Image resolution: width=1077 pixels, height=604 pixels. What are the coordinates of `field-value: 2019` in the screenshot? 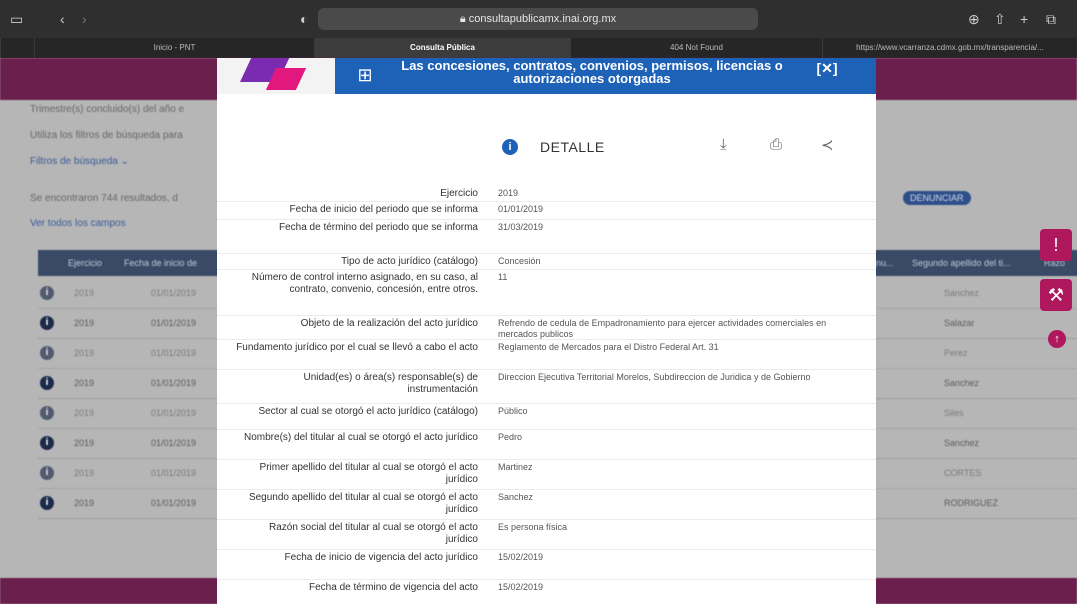 It's located at (508, 193).